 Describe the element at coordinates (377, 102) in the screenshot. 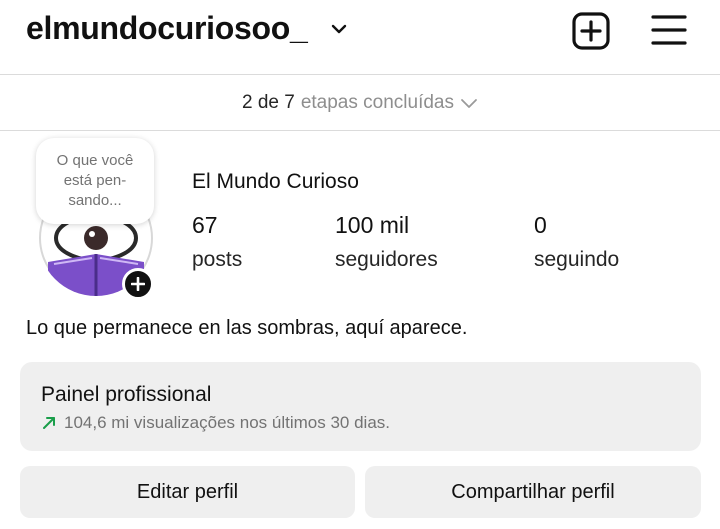

I see `steps-label: etapas concluídas` at that location.